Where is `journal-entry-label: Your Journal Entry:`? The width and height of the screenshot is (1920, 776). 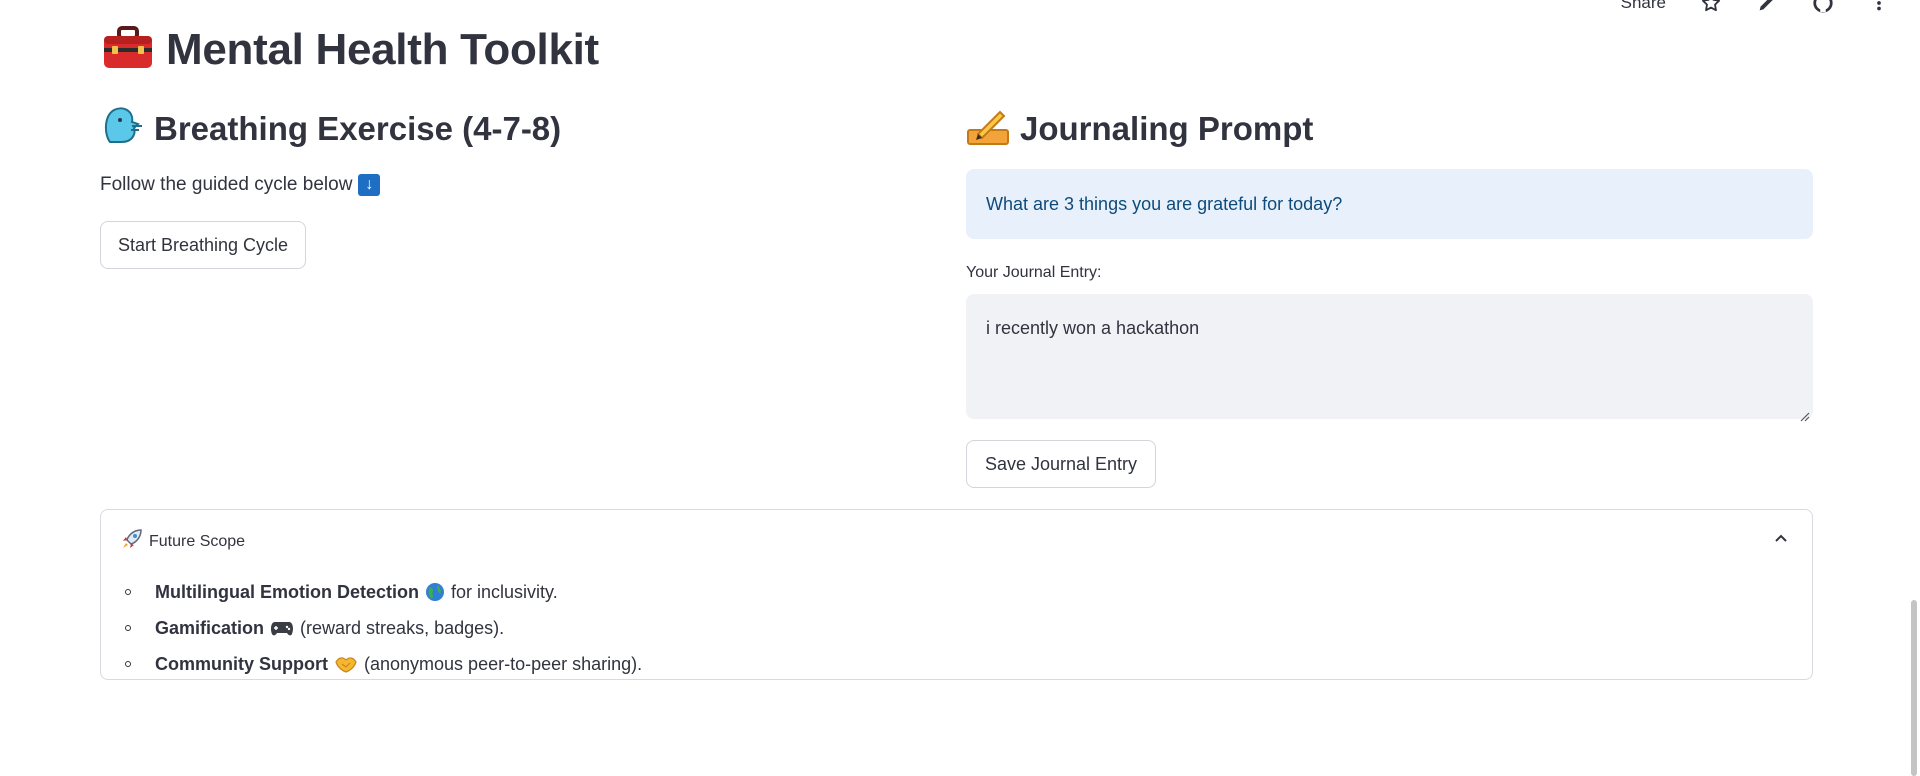 journal-entry-label: Your Journal Entry: is located at coordinates (1034, 272).